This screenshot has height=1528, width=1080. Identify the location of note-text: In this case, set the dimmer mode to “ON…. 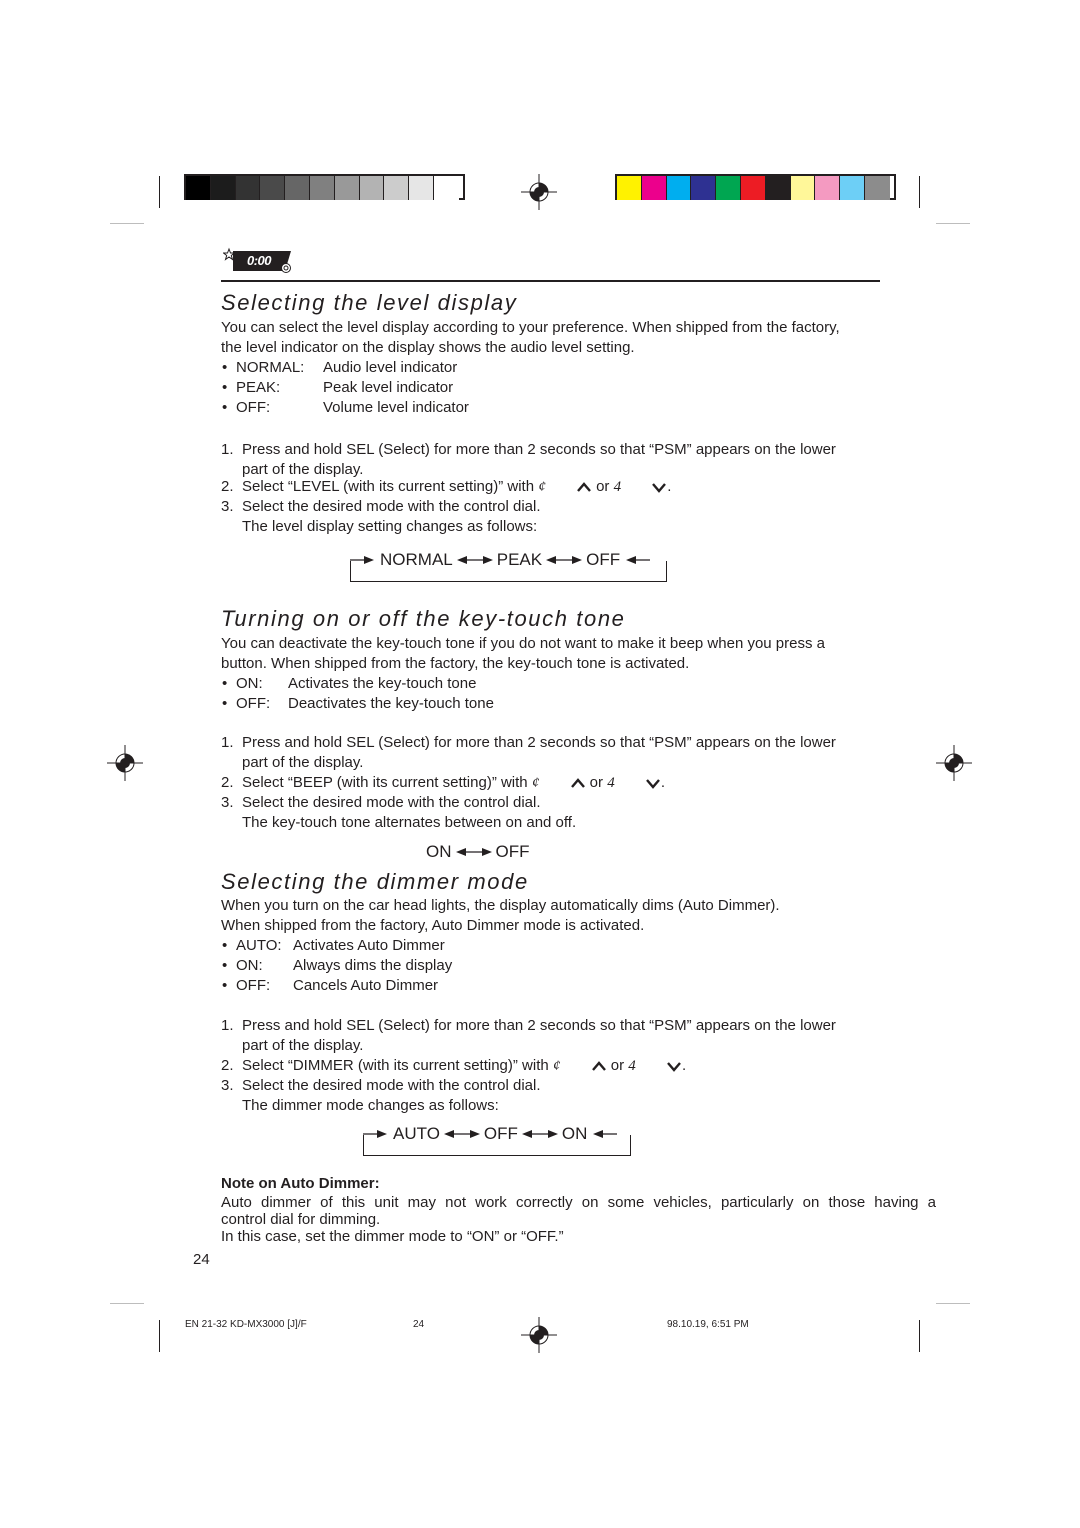
(392, 1236).